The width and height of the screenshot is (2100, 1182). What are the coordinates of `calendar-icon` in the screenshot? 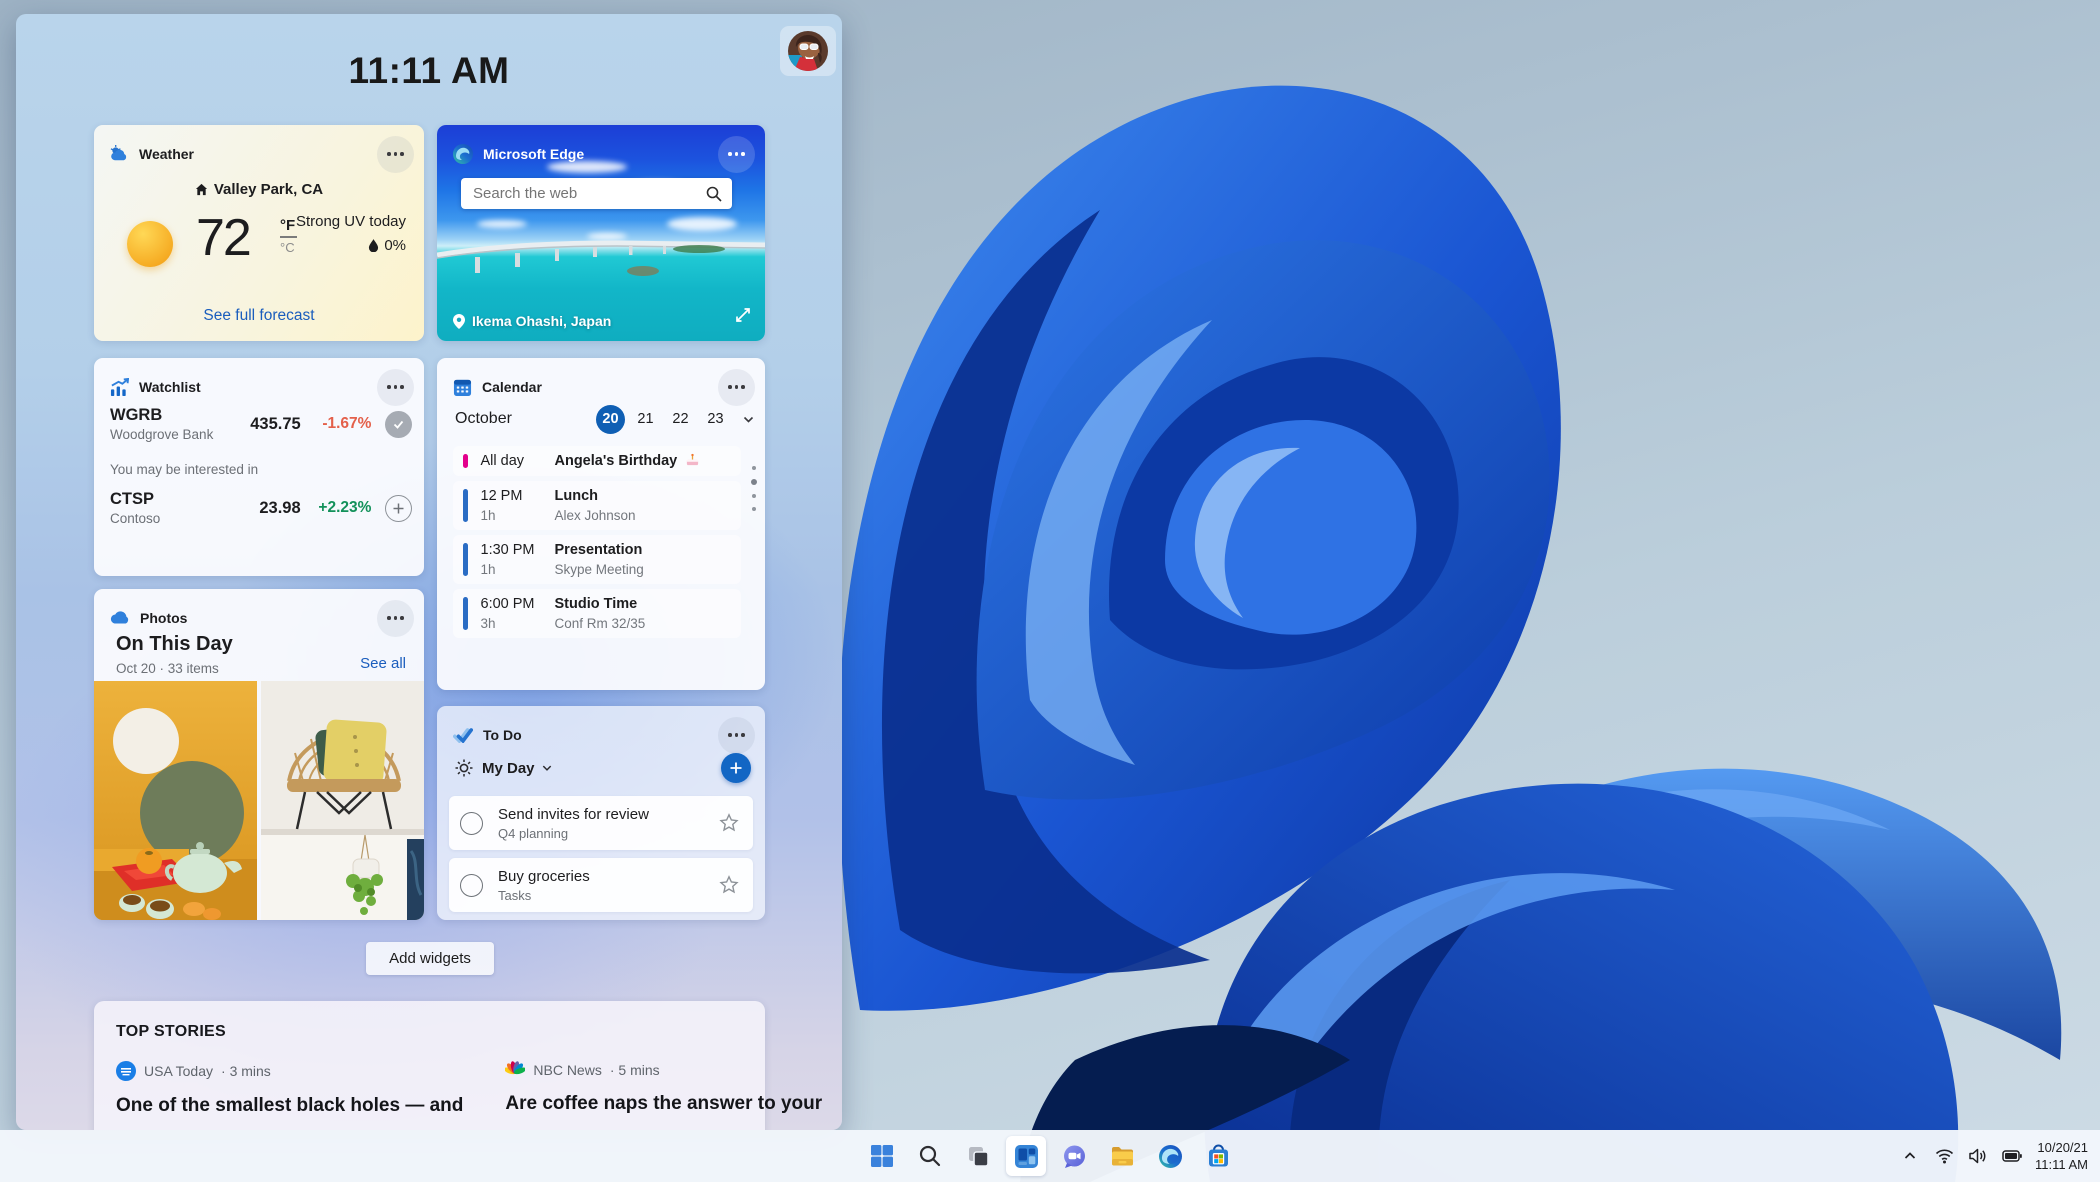 It's located at (462, 387).